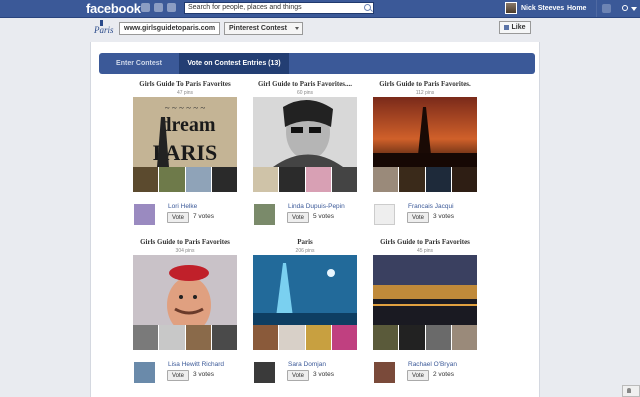 The width and height of the screenshot is (640, 397). What do you see at coordinates (542, 8) in the screenshot?
I see `user-name-link: Nick Steeves` at bounding box center [542, 8].